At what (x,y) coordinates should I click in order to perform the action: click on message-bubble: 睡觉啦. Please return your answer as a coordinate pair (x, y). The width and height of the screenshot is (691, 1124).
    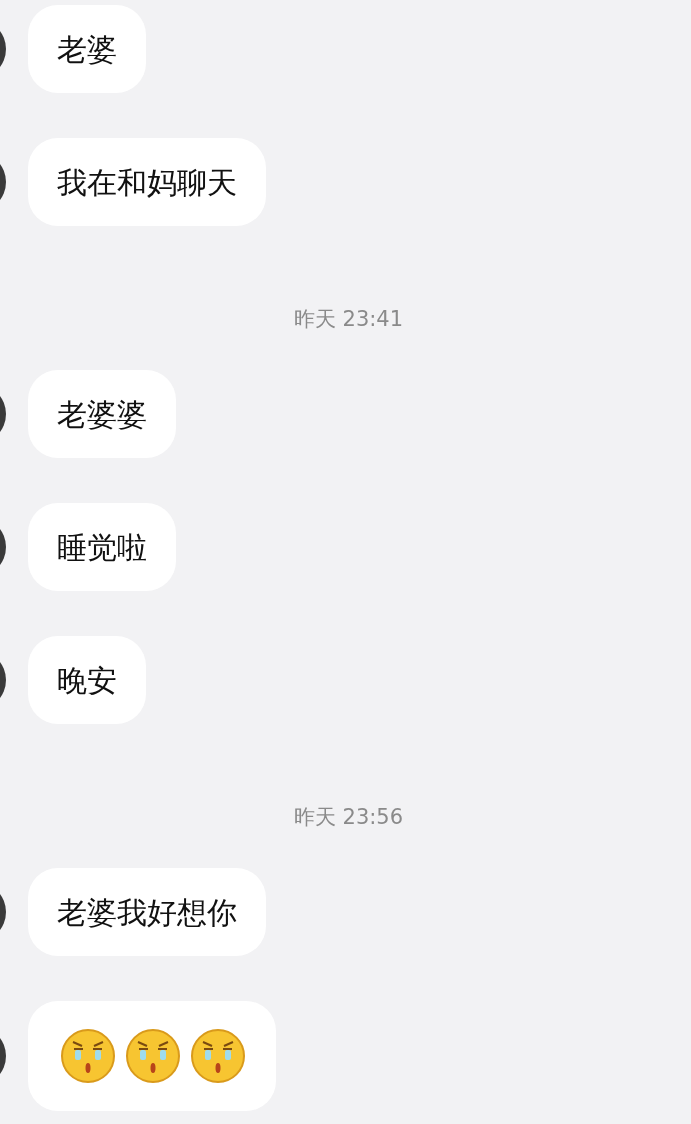
    Looking at the image, I should click on (102, 547).